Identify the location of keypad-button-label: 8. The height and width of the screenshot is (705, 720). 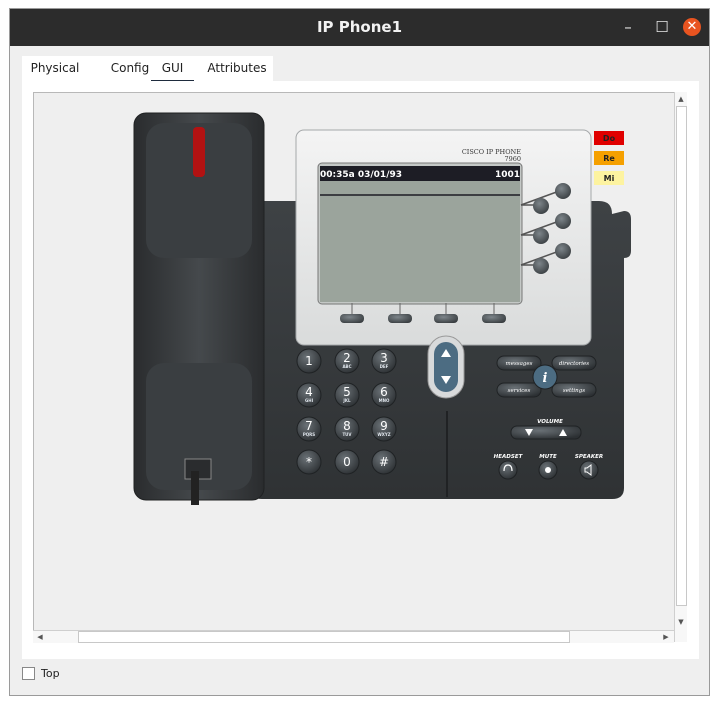
(347, 426).